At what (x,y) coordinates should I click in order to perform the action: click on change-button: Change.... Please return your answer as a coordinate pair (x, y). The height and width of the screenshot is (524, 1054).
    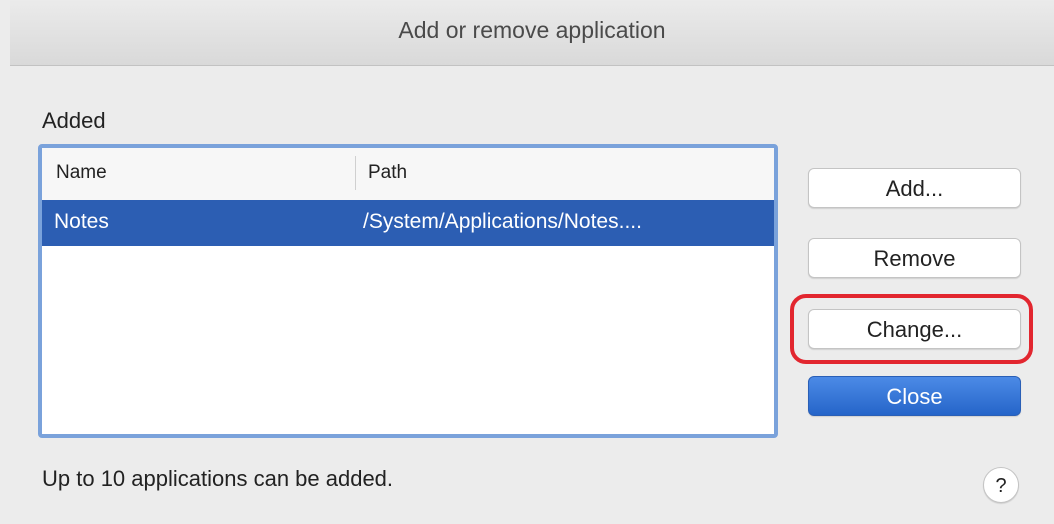
    Looking at the image, I should click on (914, 329).